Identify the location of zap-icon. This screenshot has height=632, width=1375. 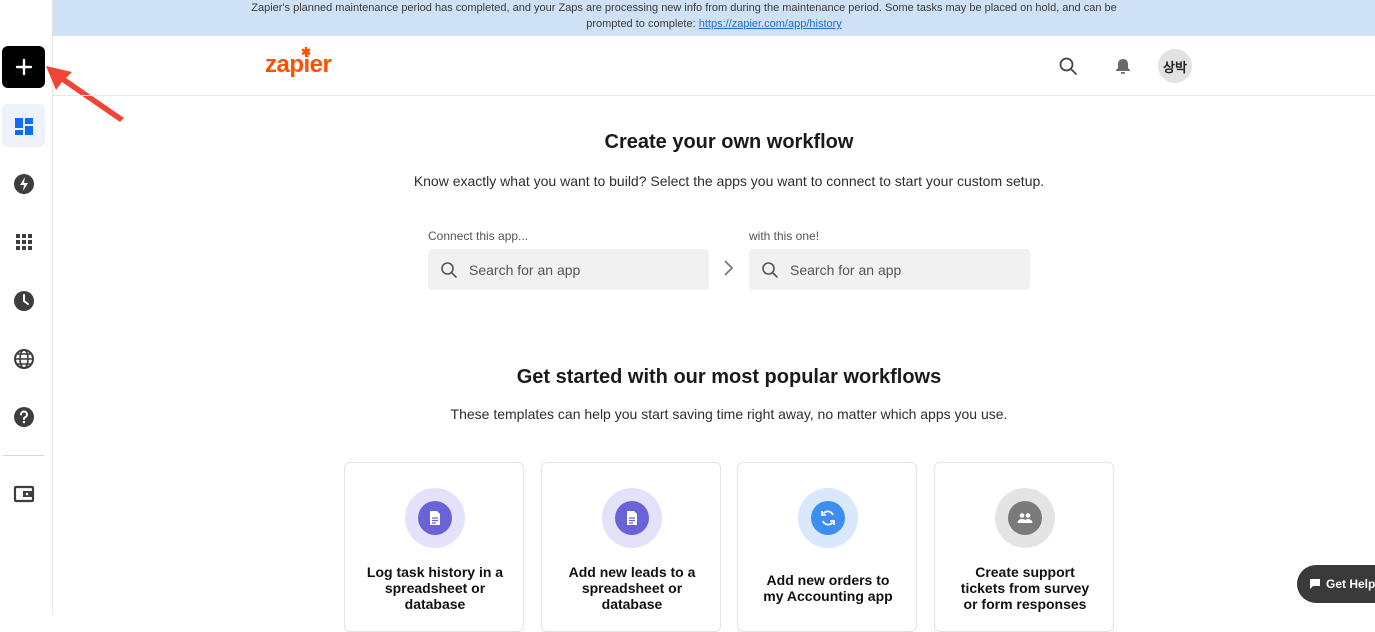
(23, 183).